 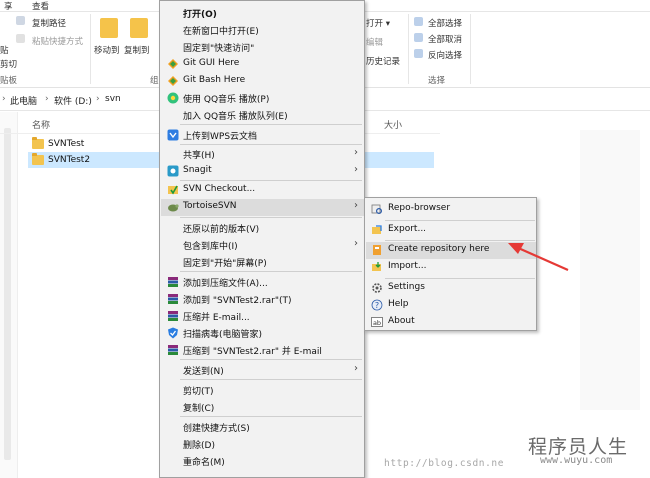 I want to click on file-name: SVNTest2, so click(x=69, y=160).